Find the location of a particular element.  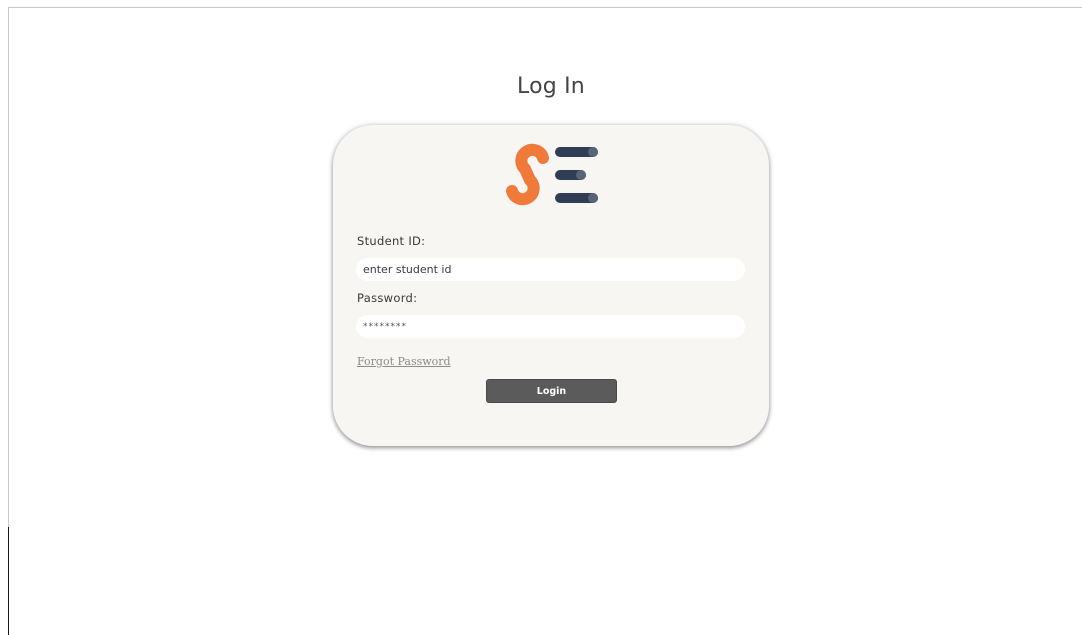

student-id-input is located at coordinates (550, 269).